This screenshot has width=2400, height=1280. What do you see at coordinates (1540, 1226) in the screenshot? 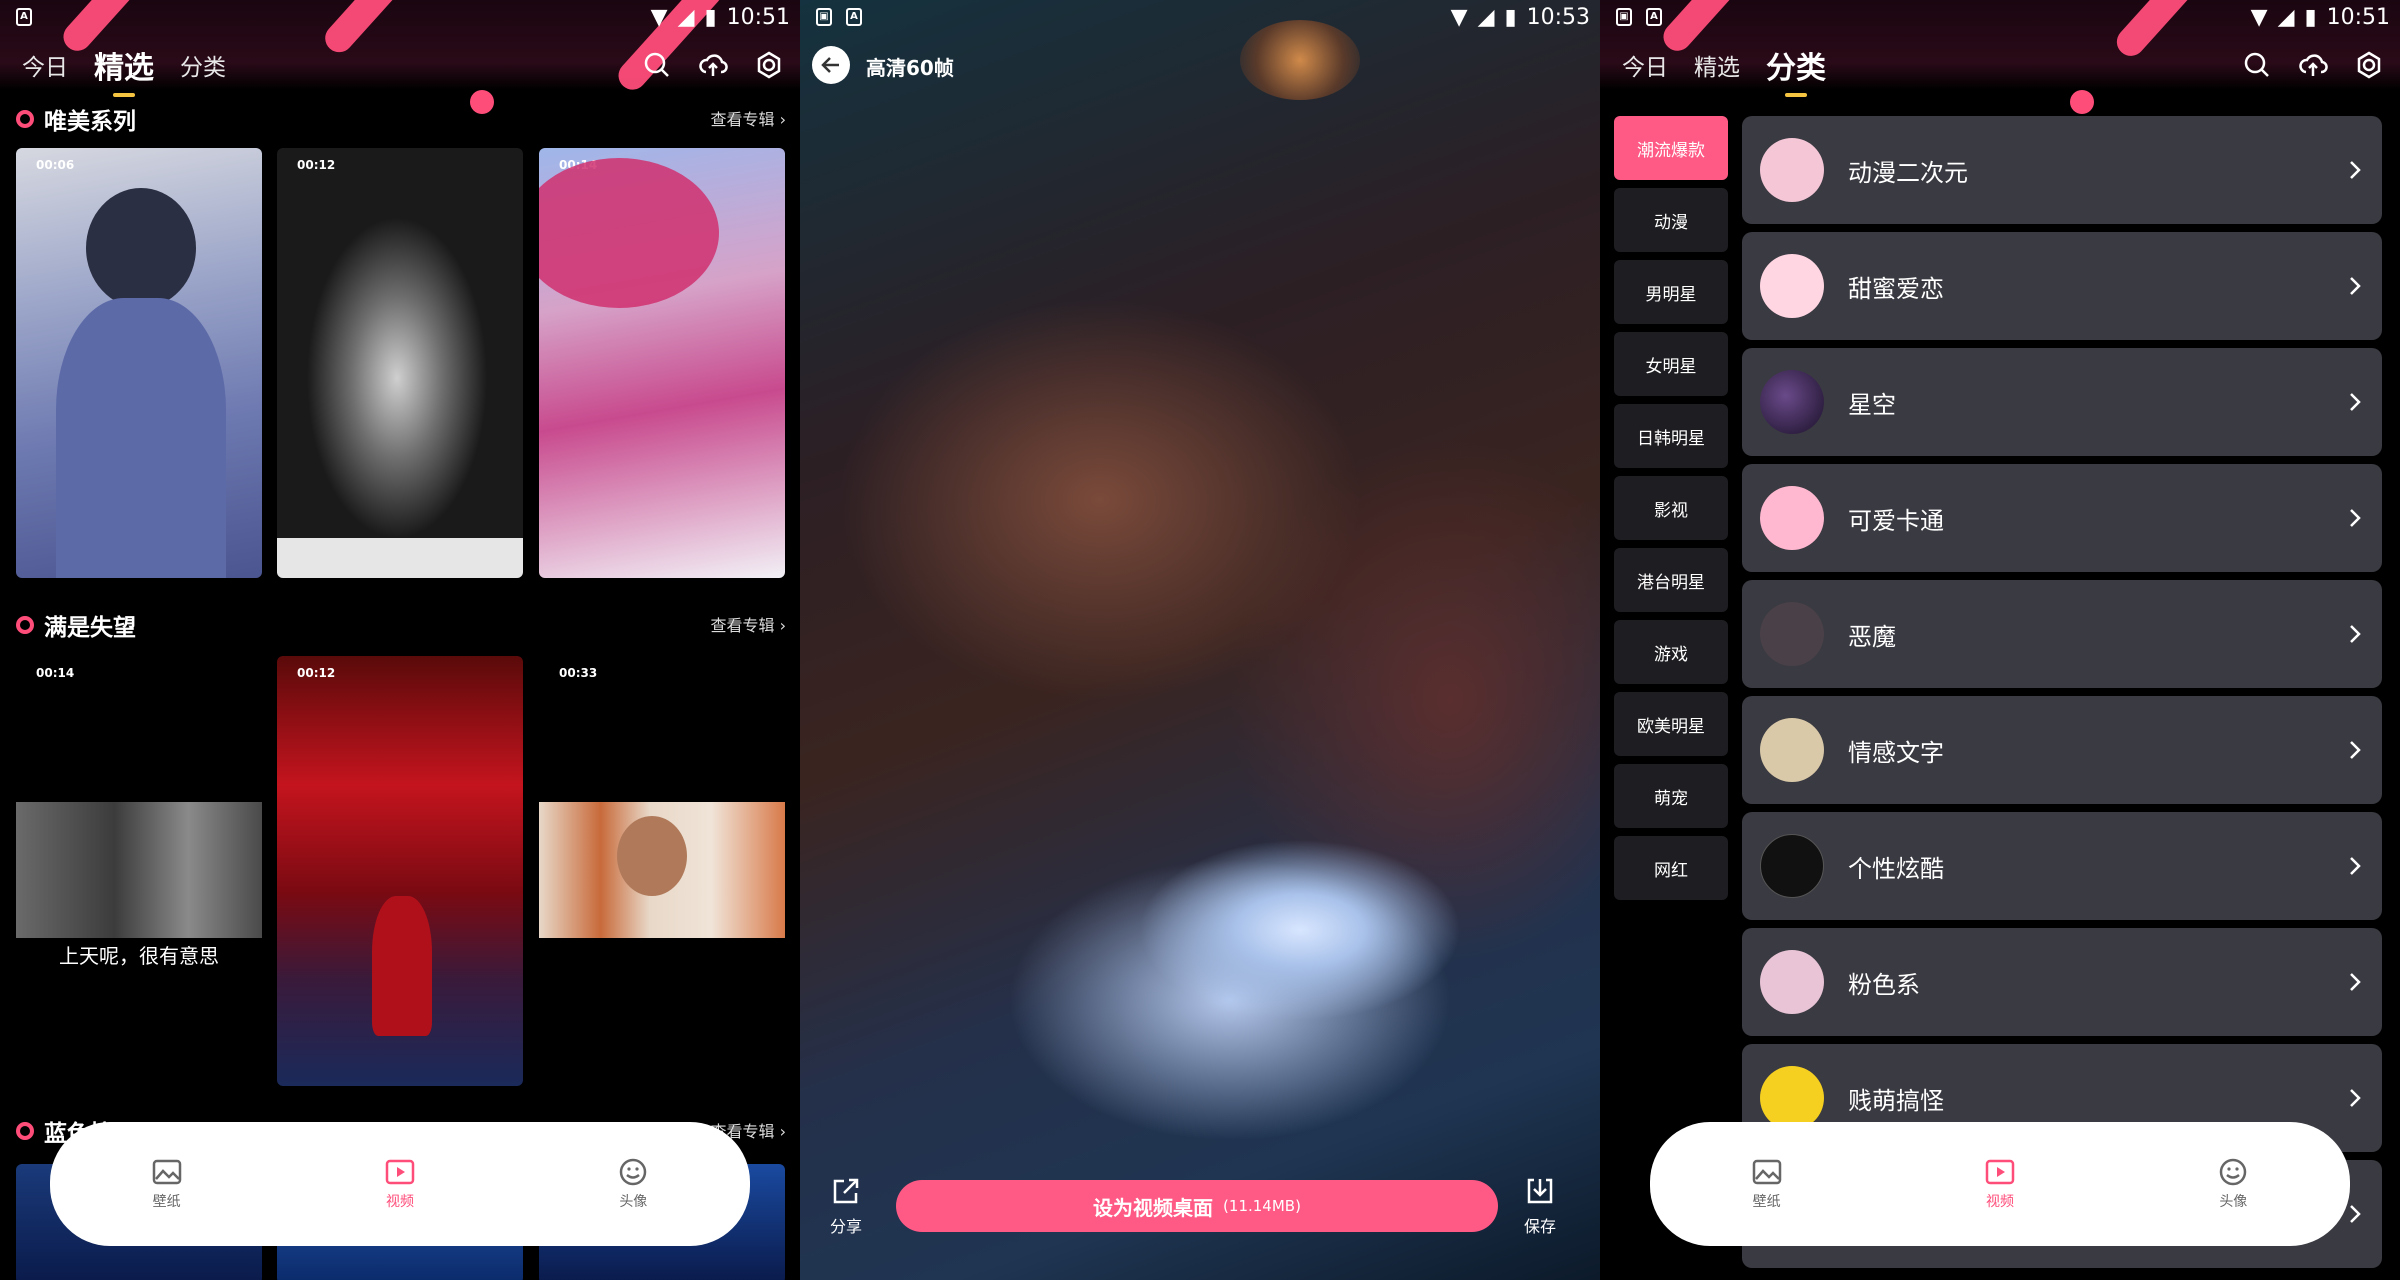
I see `save-label: 保存` at bounding box center [1540, 1226].